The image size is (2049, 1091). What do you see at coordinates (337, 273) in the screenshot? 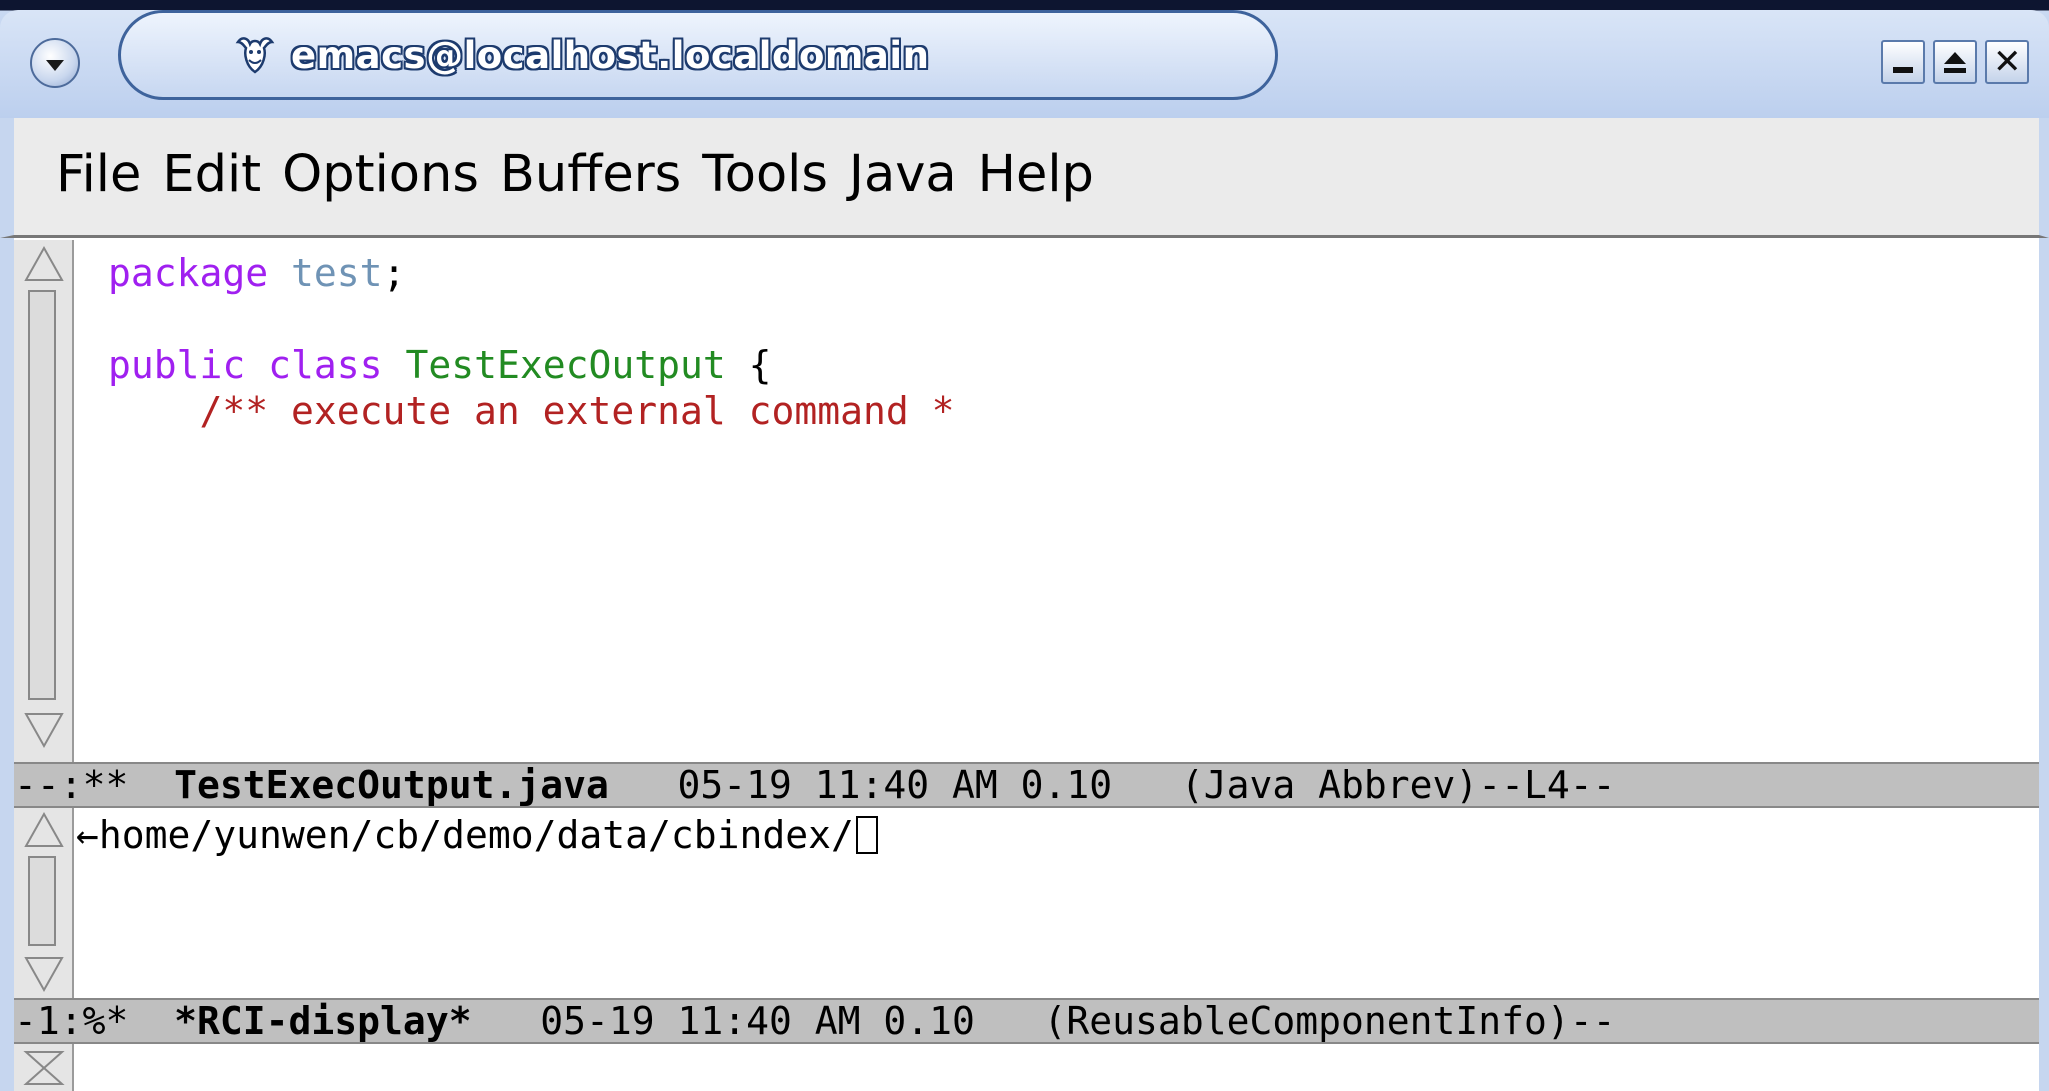
I see `package-name: test` at bounding box center [337, 273].